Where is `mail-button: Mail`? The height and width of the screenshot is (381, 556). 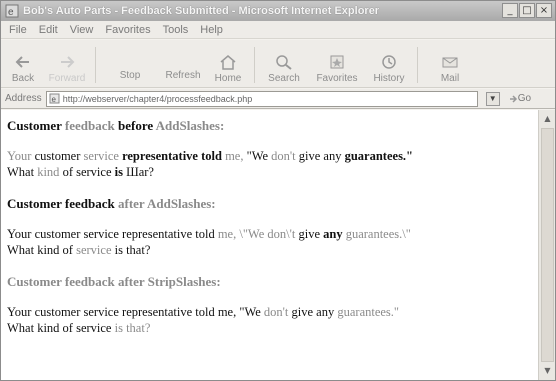 mail-button: Mail is located at coordinates (450, 65).